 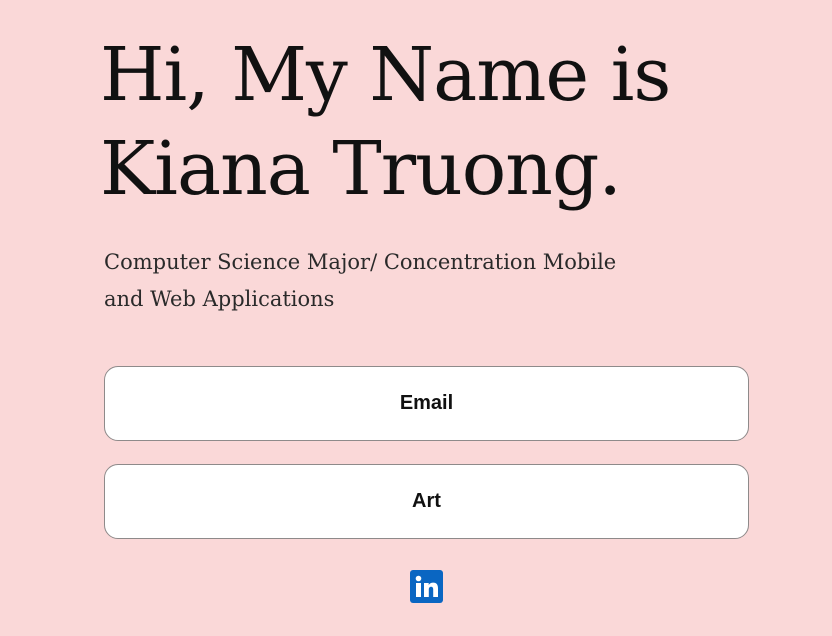 I want to click on linkedin-icon, so click(x=426, y=586).